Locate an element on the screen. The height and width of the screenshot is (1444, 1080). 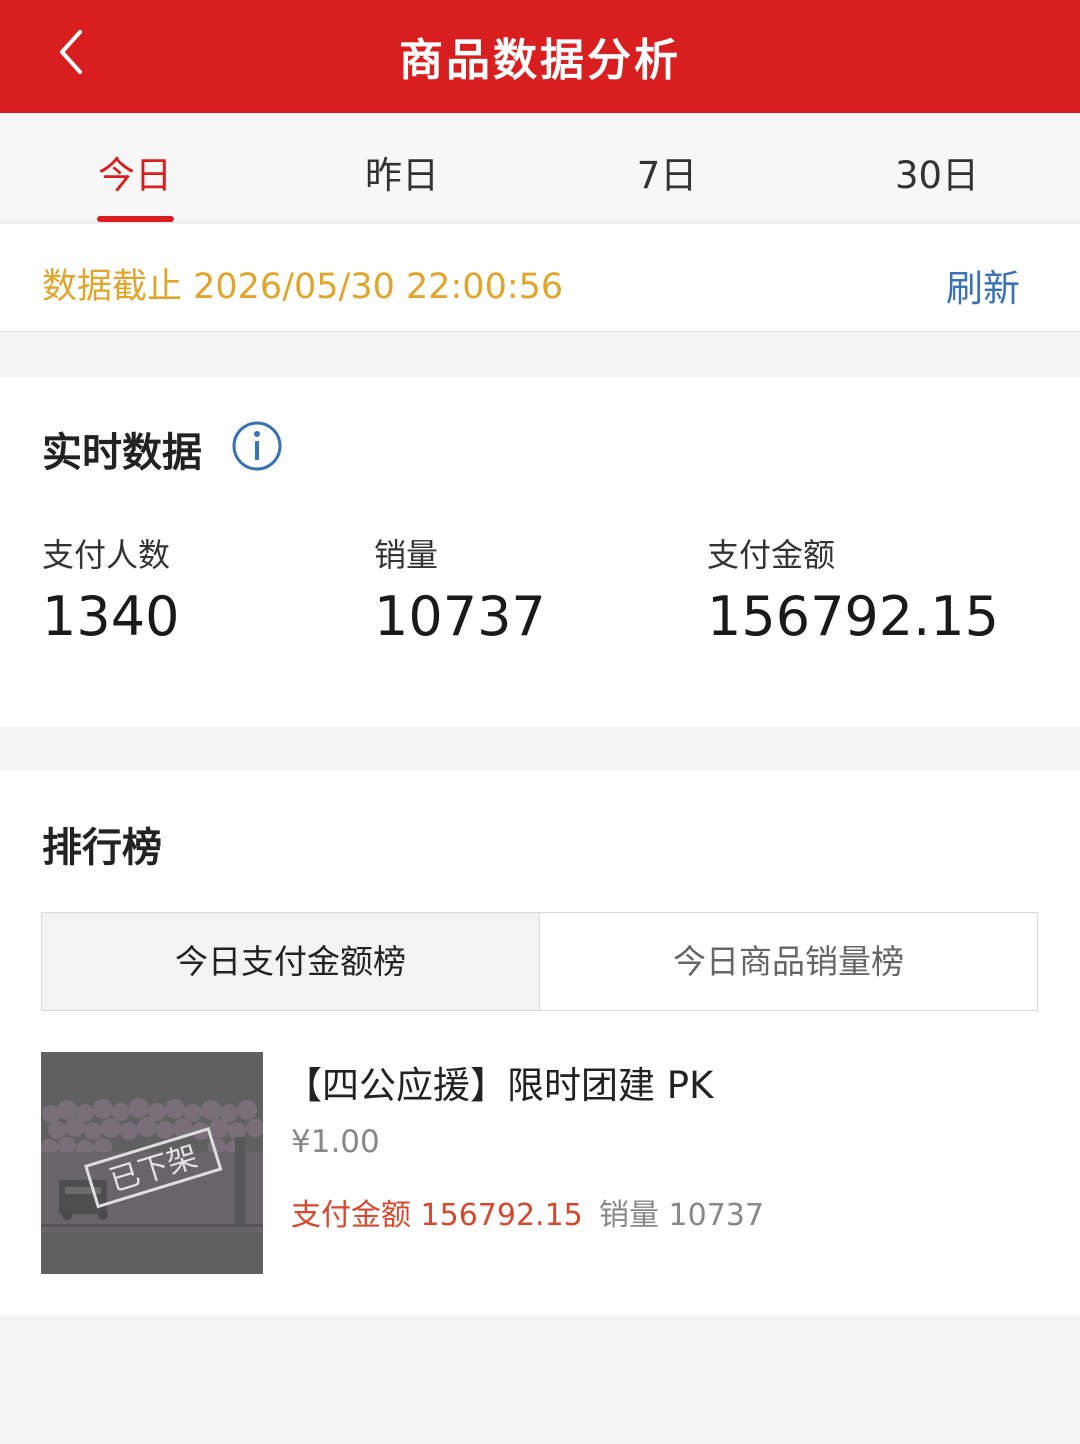
product-payment-amount: 支付金额 156792.15 is located at coordinates (437, 1215).